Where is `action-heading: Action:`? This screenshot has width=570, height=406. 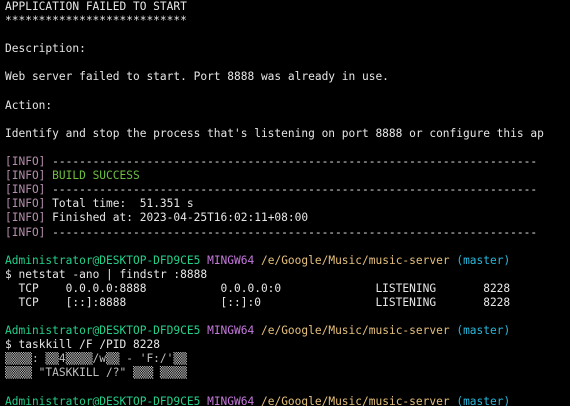
action-heading: Action: is located at coordinates (29, 105).